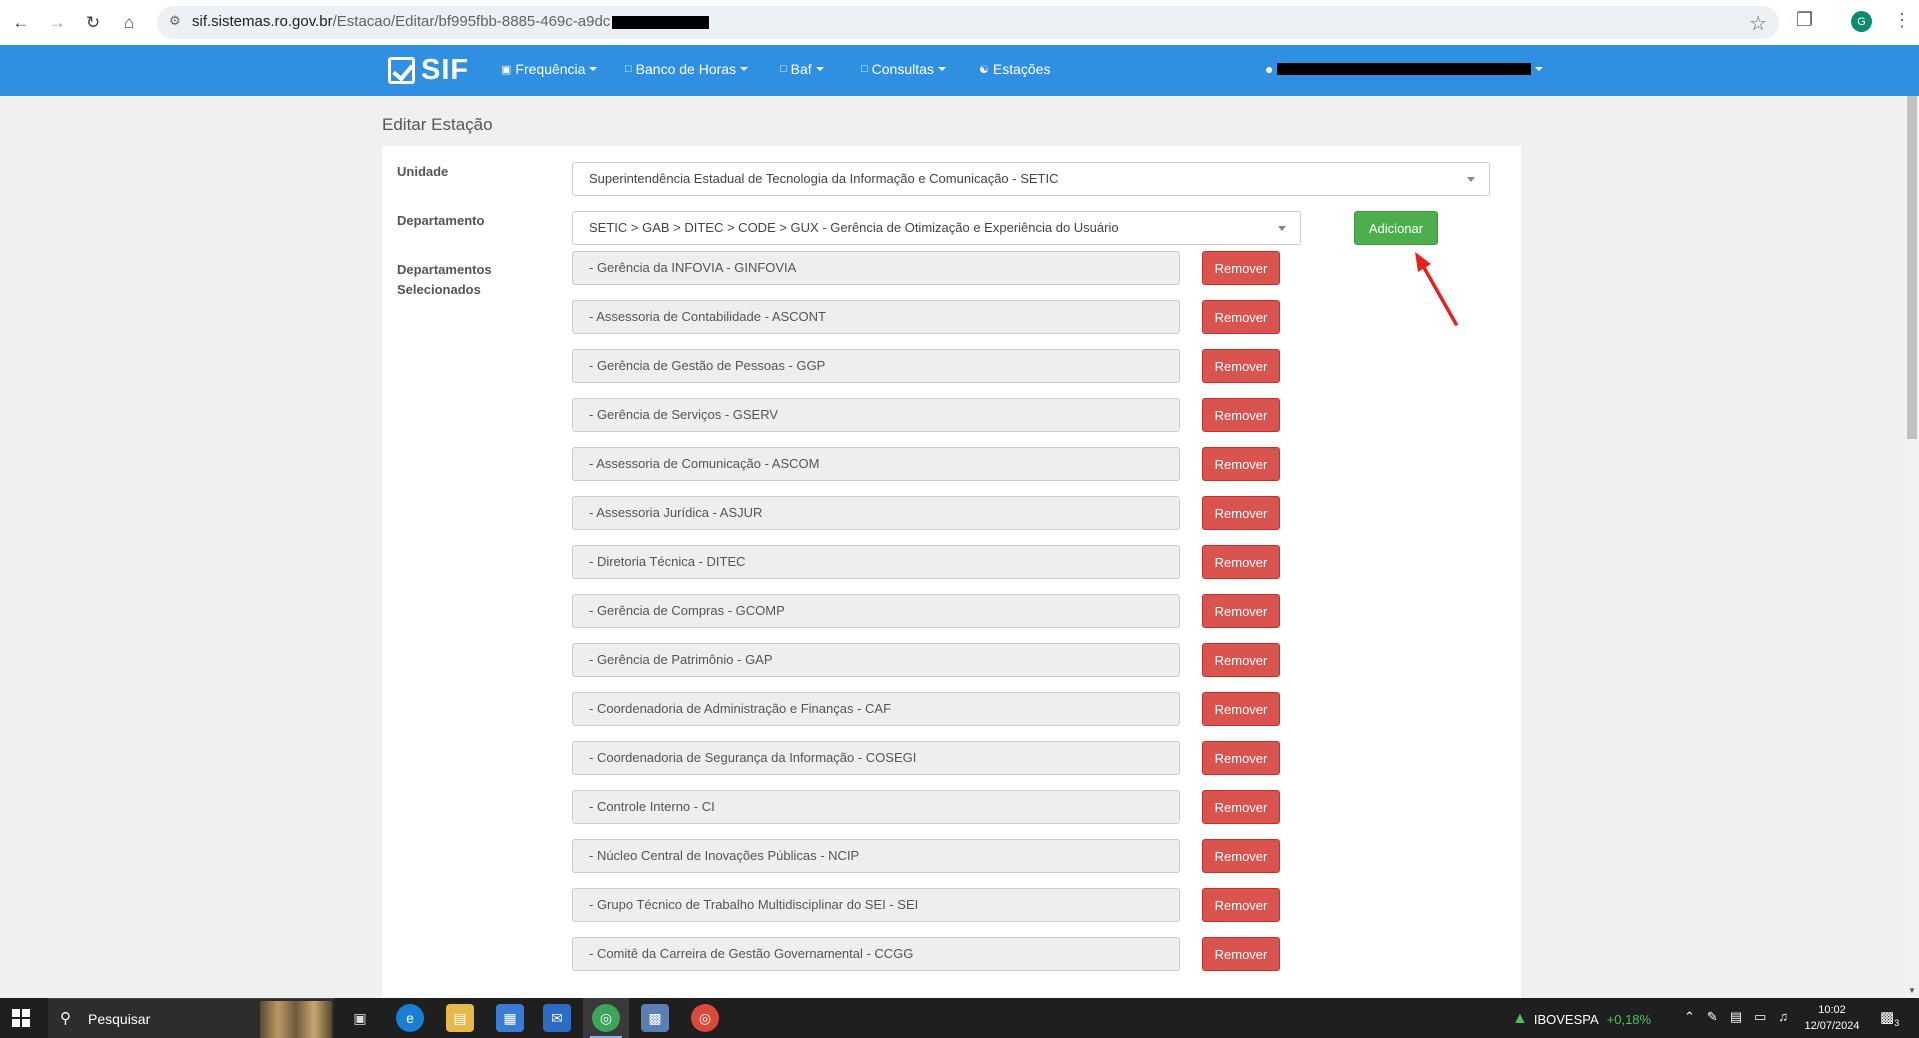 This screenshot has width=1919, height=1038. I want to click on search-icon: ⚲, so click(65, 1018).